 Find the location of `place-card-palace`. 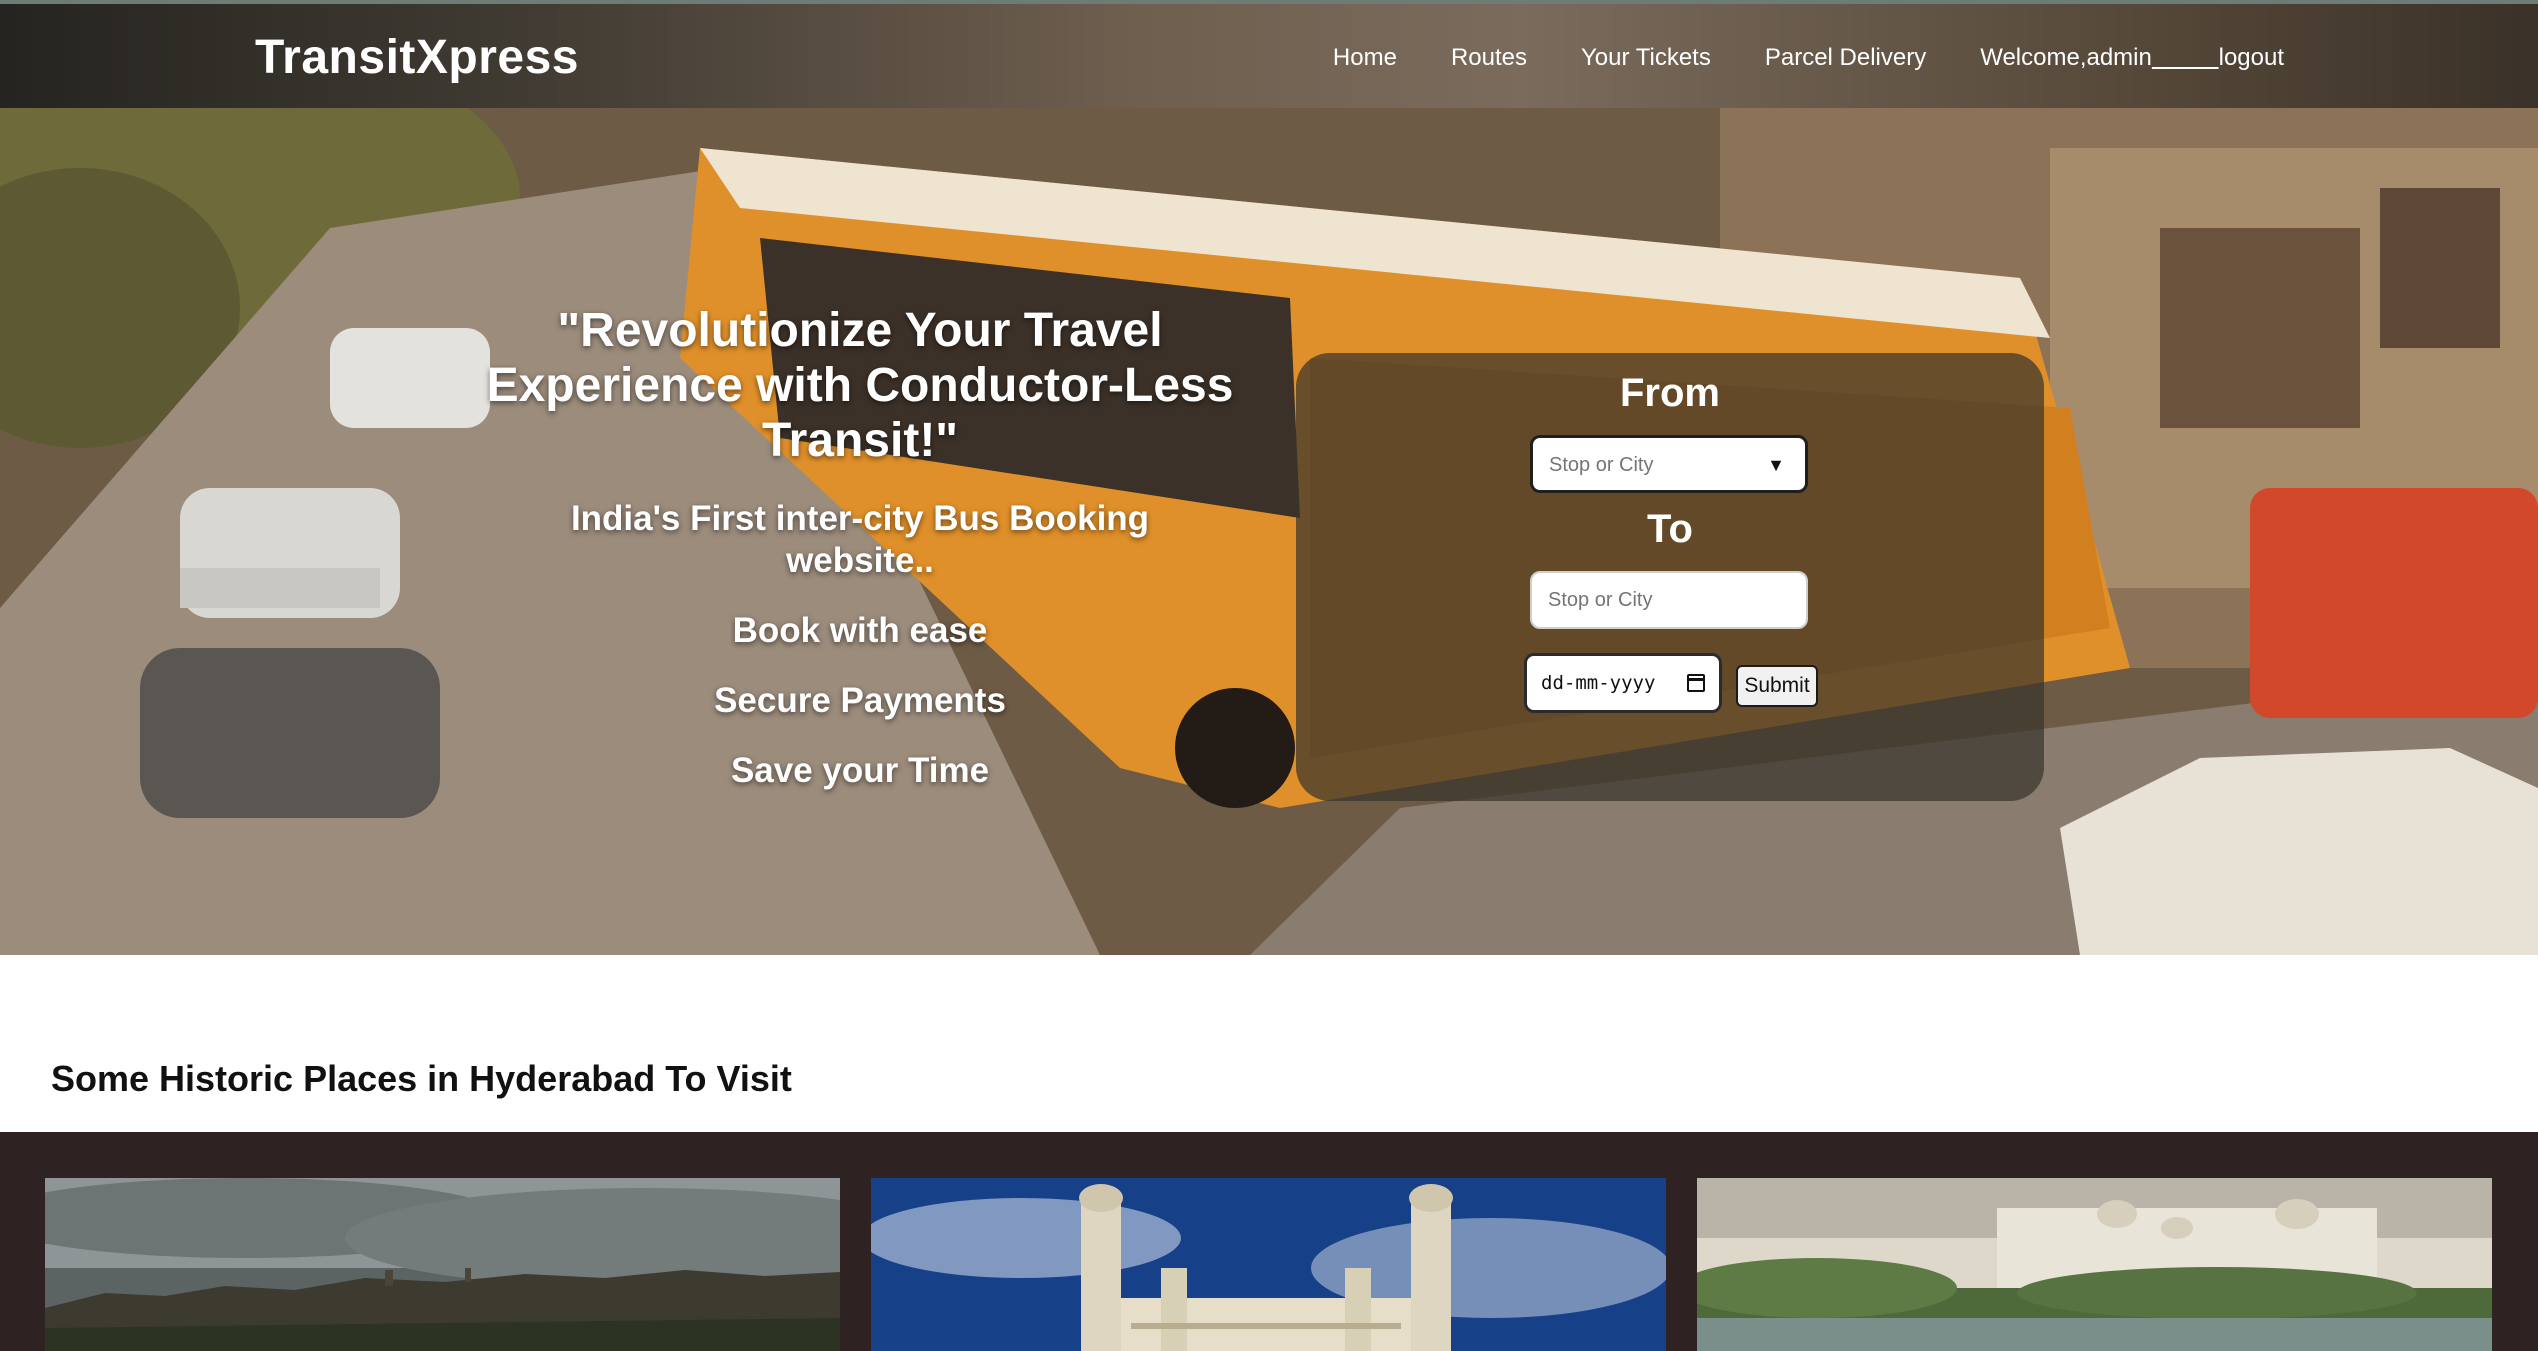

place-card-palace is located at coordinates (2094, 1264).